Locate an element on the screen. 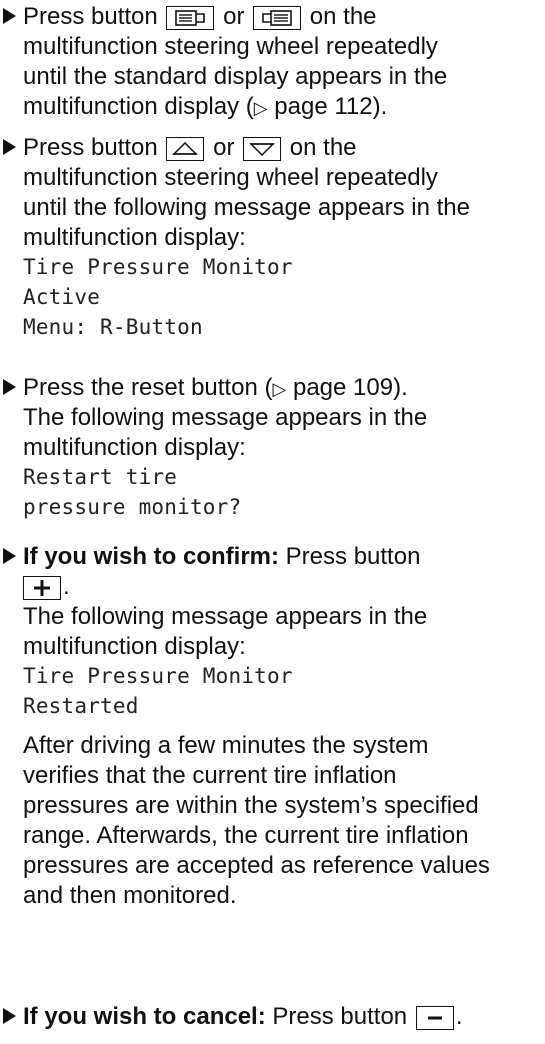 The width and height of the screenshot is (545, 1044). step-1-line-4: multifunction display (▷ page 112). is located at coordinates (205, 106).